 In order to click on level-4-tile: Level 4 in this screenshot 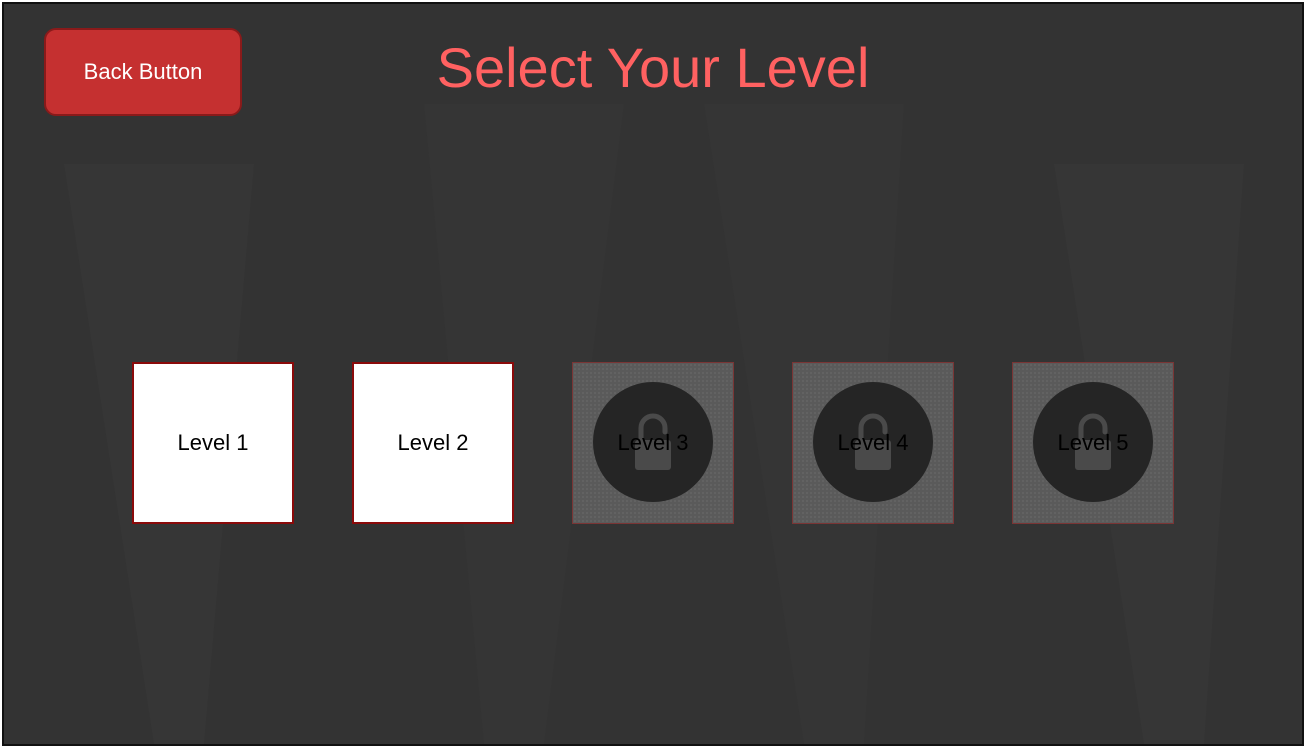, I will do `click(873, 443)`.